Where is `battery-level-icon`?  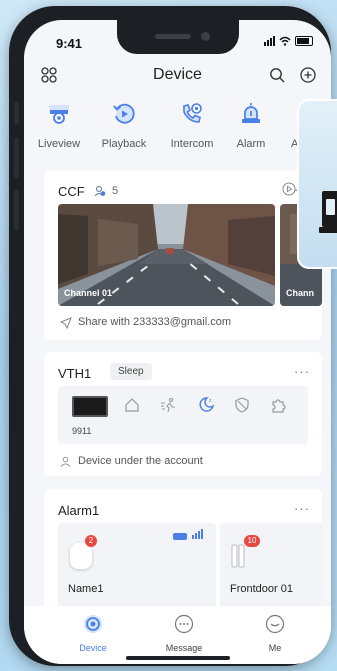 battery-level-icon is located at coordinates (180, 536).